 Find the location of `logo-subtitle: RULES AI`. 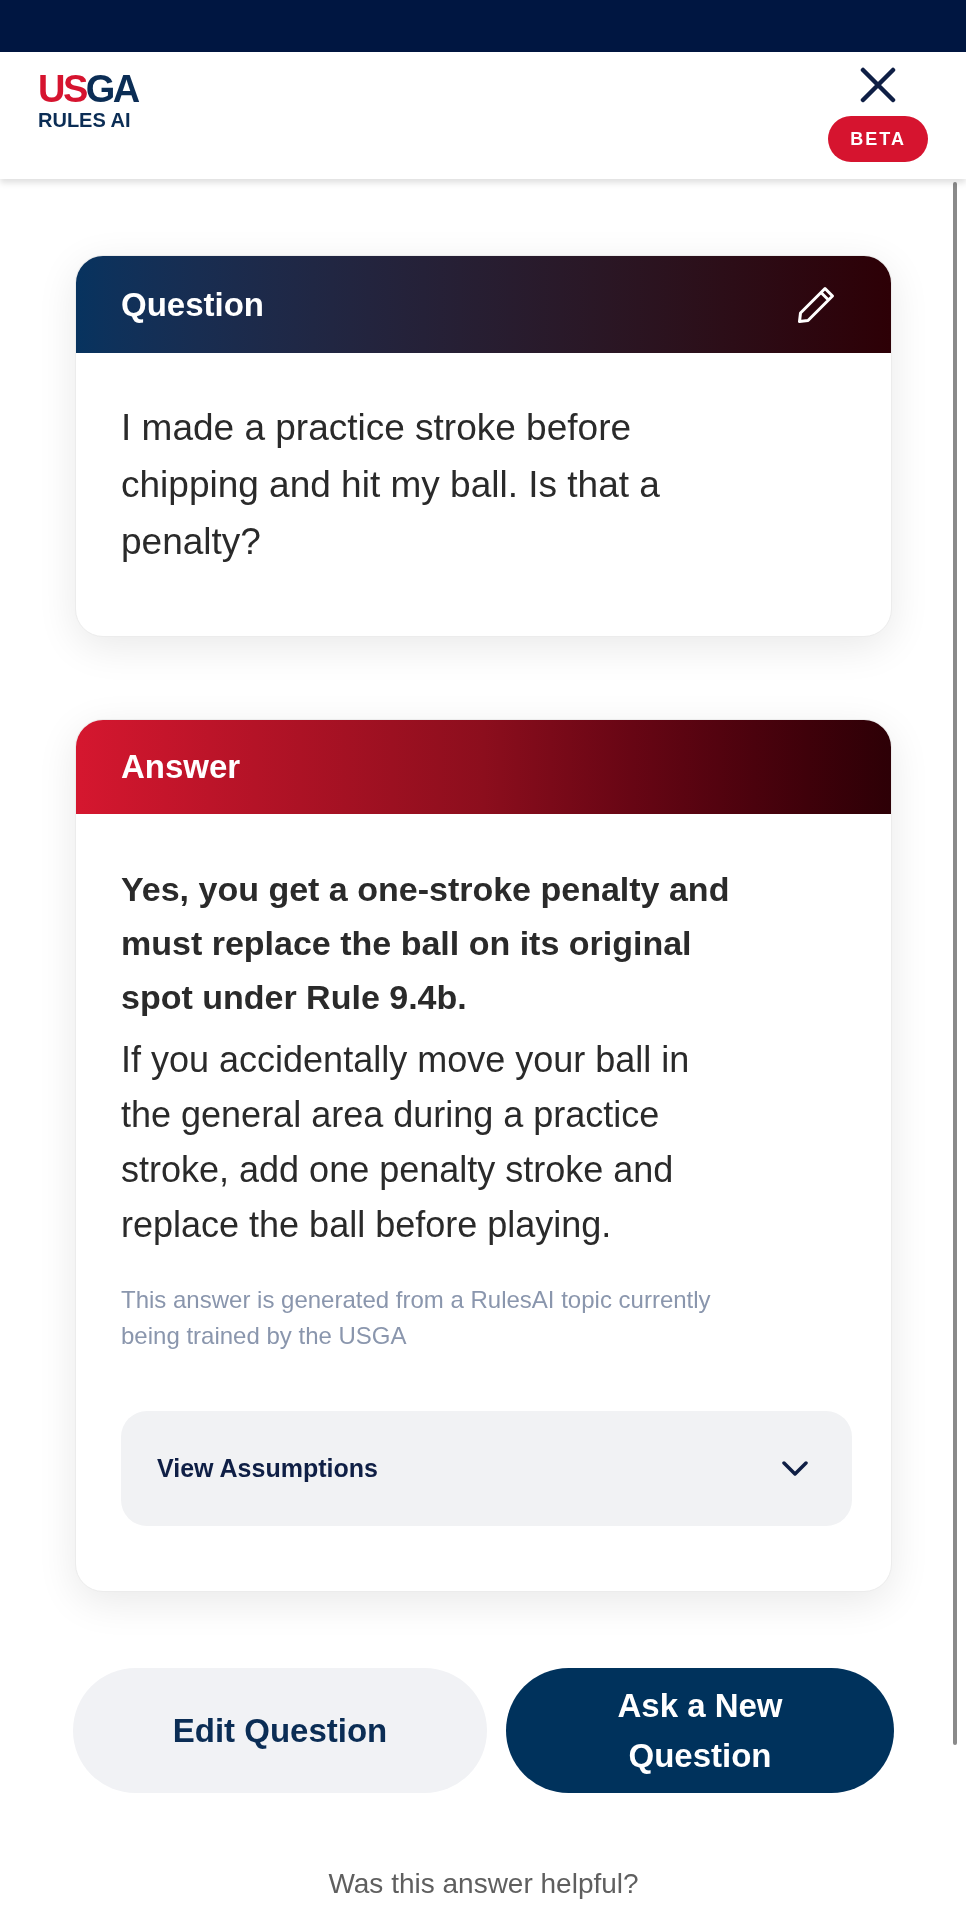

logo-subtitle: RULES AI is located at coordinates (85, 120).